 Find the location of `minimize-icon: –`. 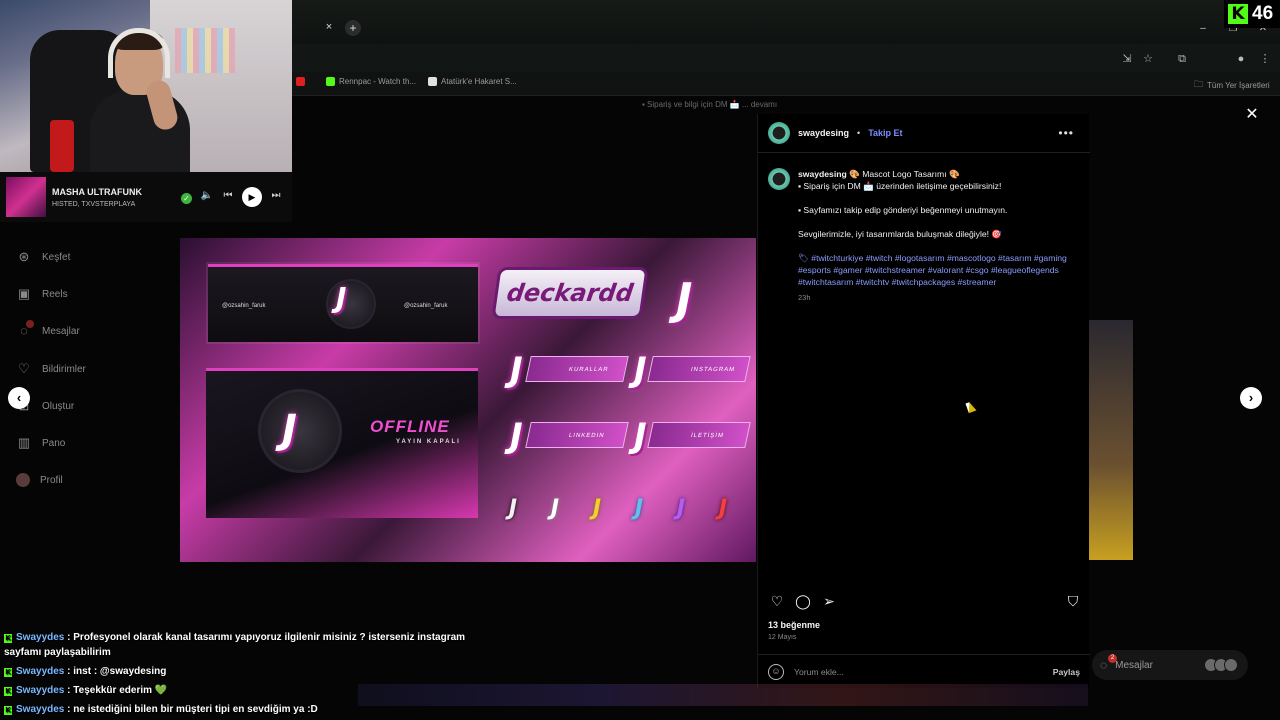

minimize-icon: – is located at coordinates (1203, 29).